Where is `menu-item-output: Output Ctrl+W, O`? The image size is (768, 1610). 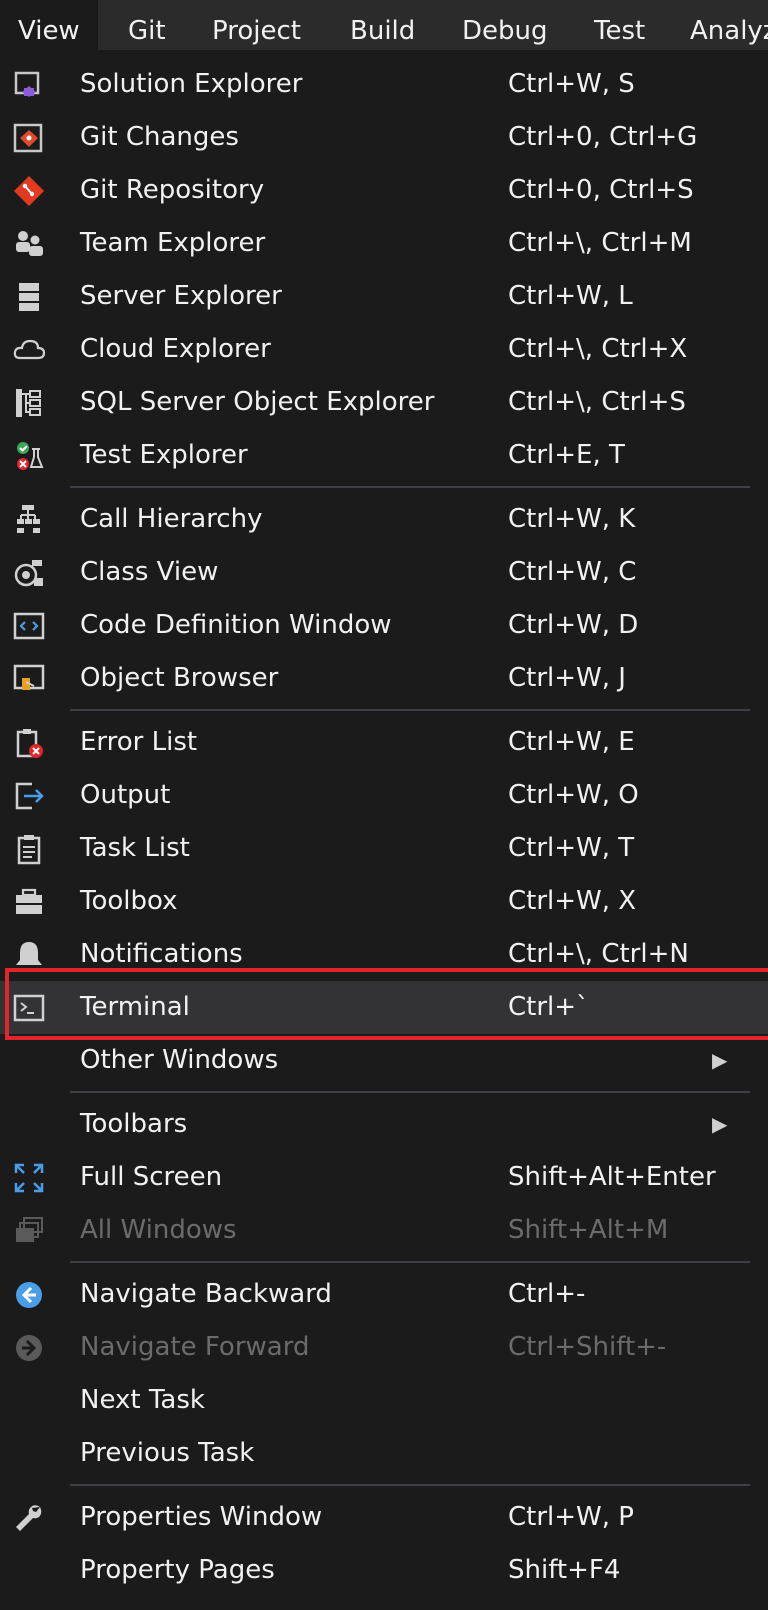
menu-item-output: Output Ctrl+W, O is located at coordinates (384, 795).